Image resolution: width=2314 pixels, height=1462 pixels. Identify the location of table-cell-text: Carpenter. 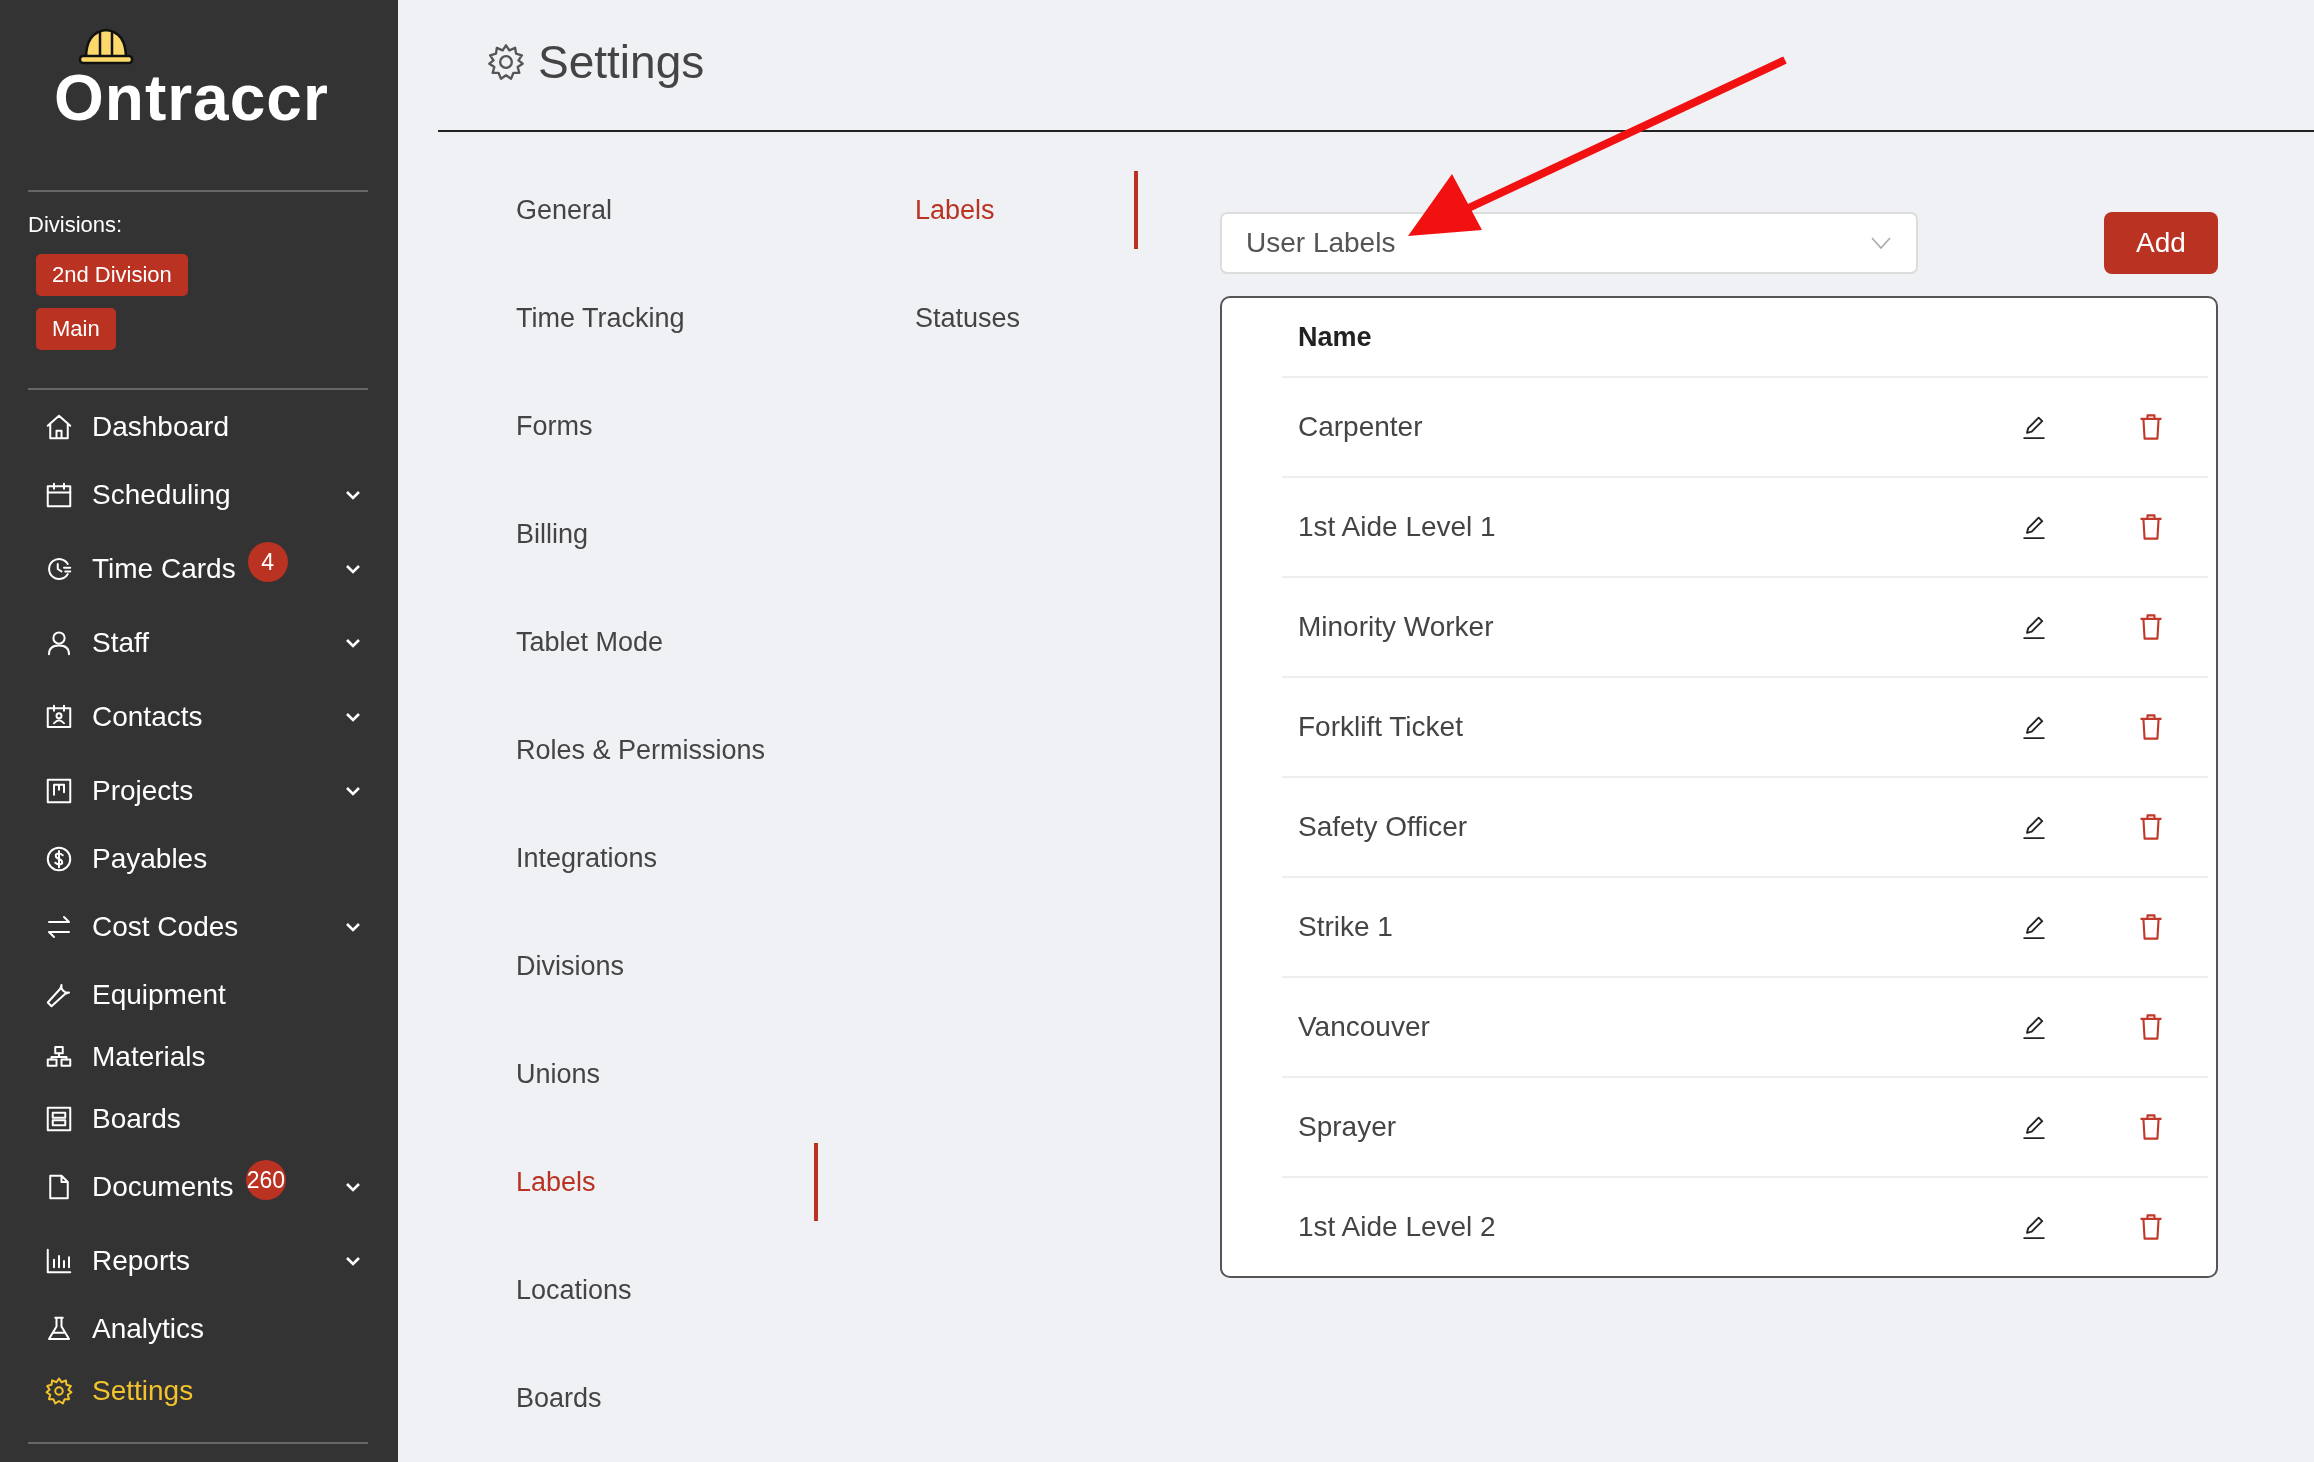
(1361, 427).